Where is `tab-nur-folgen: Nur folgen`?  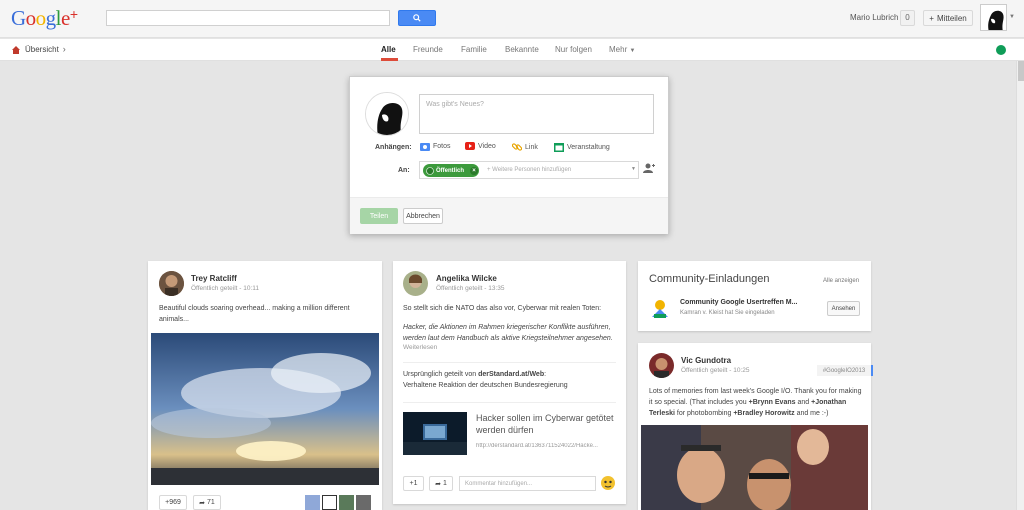 tab-nur-folgen: Nur folgen is located at coordinates (573, 49).